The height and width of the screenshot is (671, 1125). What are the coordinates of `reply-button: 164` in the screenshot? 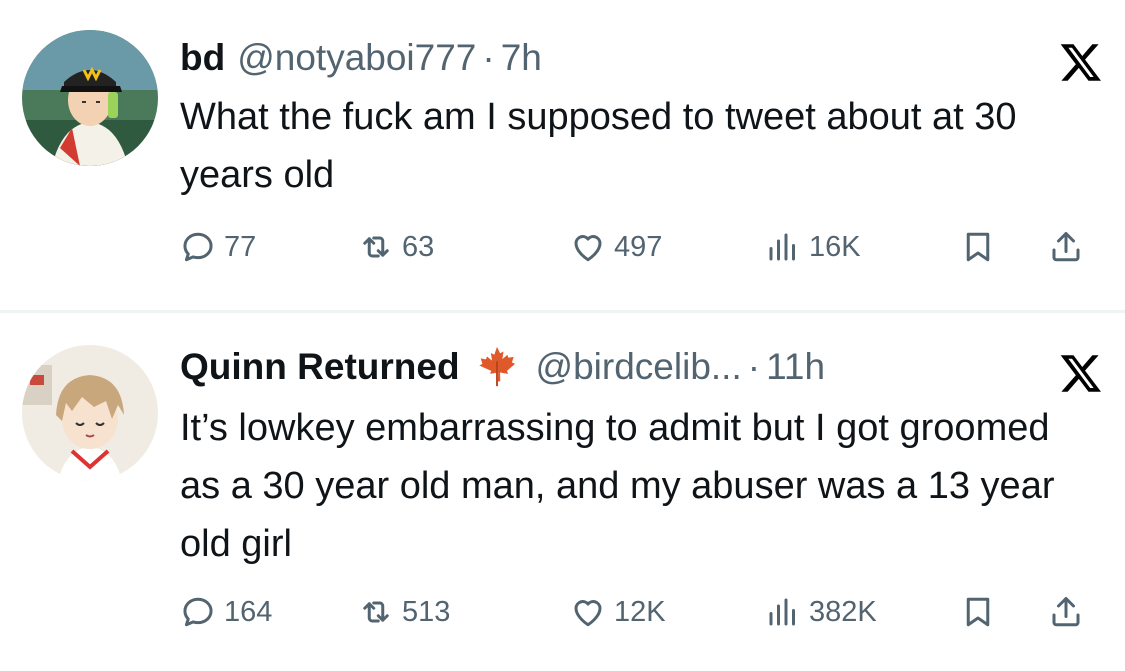 It's located at (226, 612).